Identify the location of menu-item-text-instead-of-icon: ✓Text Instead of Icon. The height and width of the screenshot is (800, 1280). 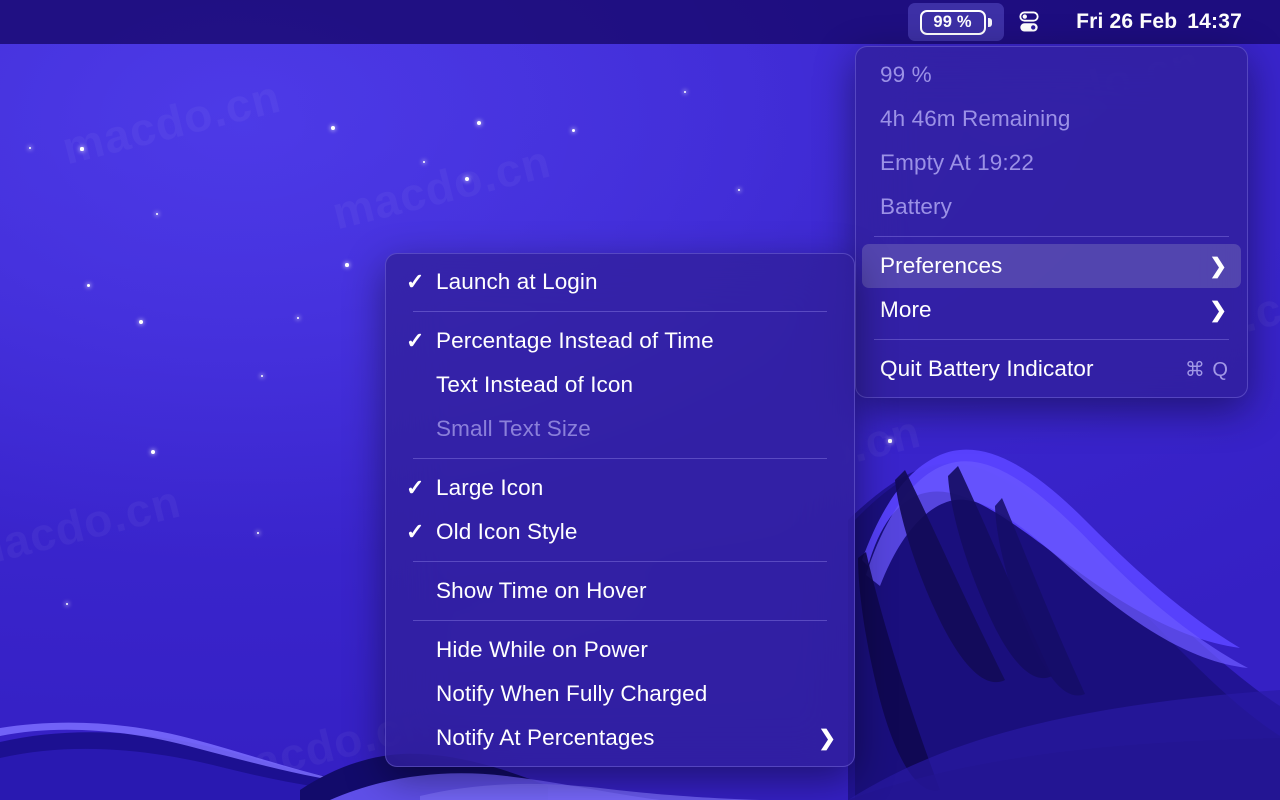
(620, 385).